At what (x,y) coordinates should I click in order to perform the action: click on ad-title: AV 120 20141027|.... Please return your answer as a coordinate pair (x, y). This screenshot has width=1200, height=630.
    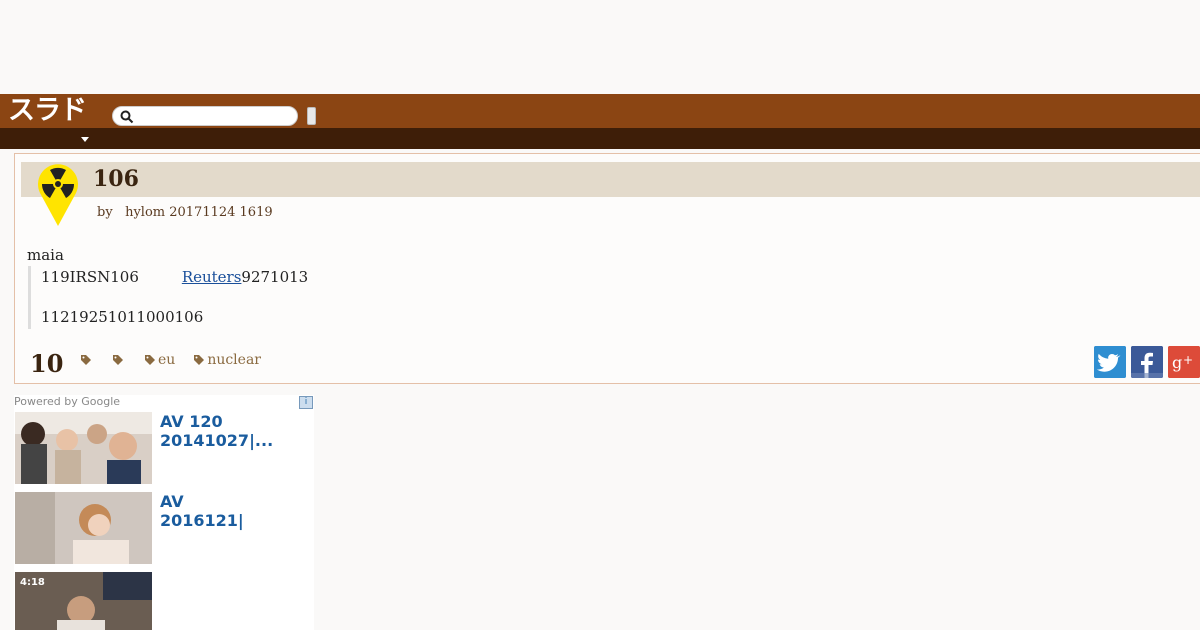
    Looking at the image, I should click on (216, 431).